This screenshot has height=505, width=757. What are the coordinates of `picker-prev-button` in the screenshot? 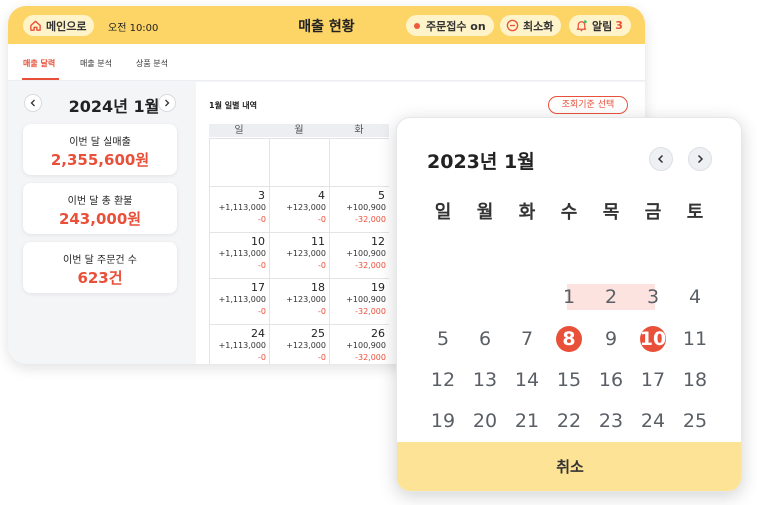 It's located at (661, 159).